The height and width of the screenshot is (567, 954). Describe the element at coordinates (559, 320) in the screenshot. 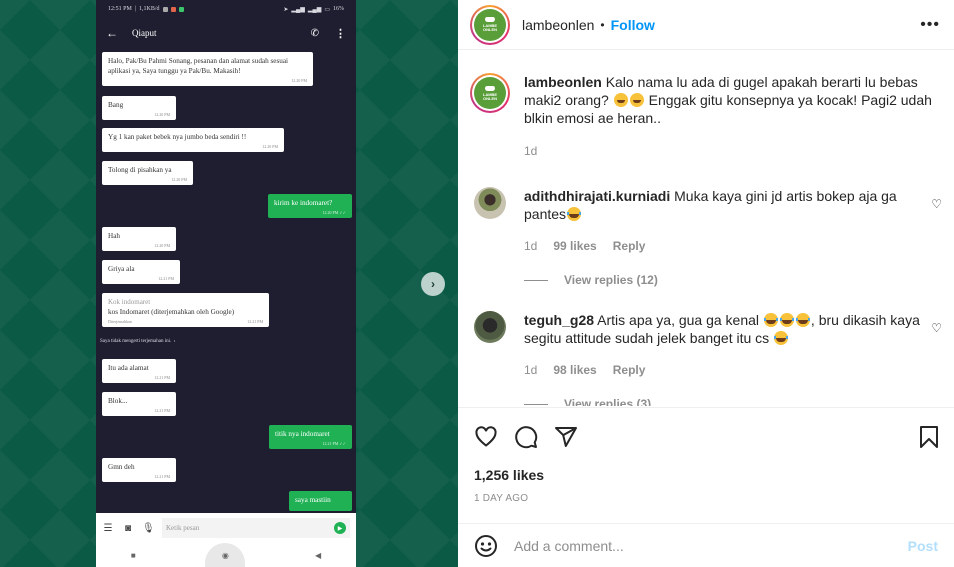

I see `commenter-username: teguh_g28` at that location.